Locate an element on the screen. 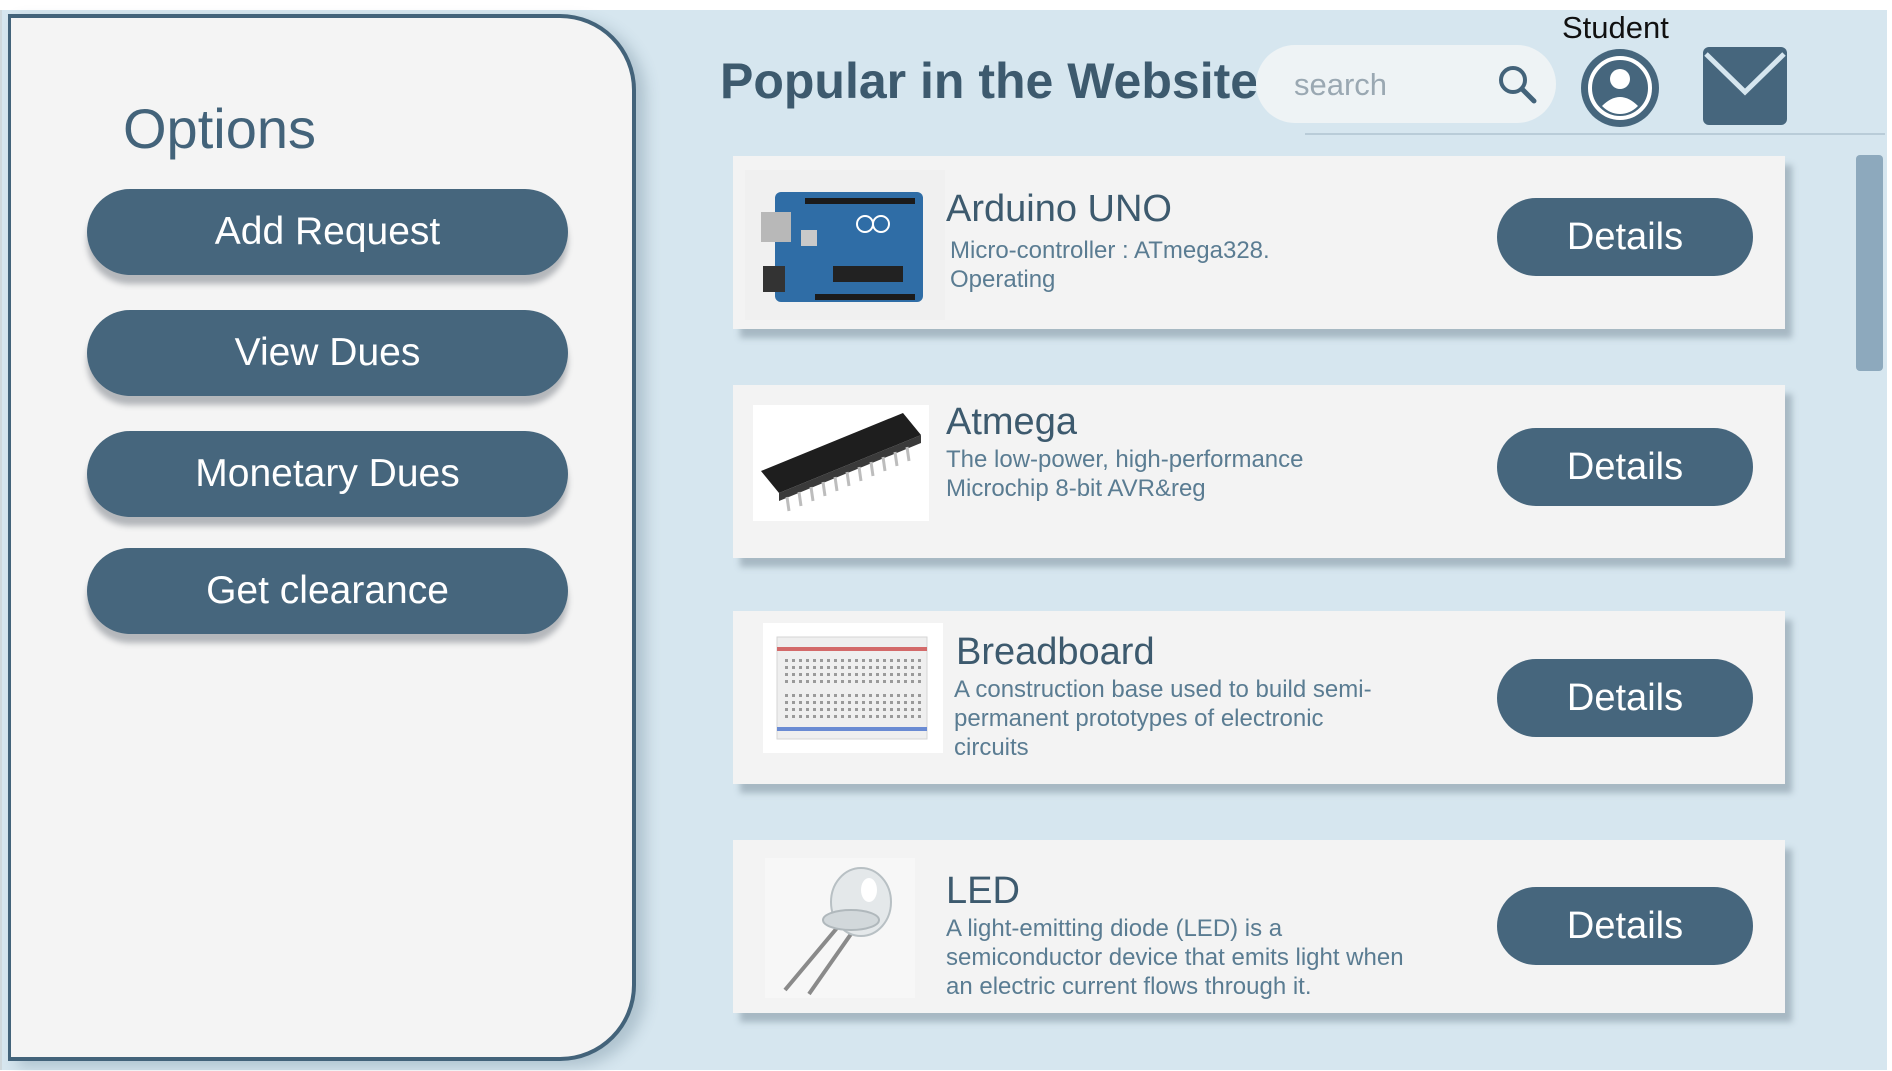 Image resolution: width=1892 pixels, height=1071 pixels. arduino-board-image is located at coordinates (845, 245).